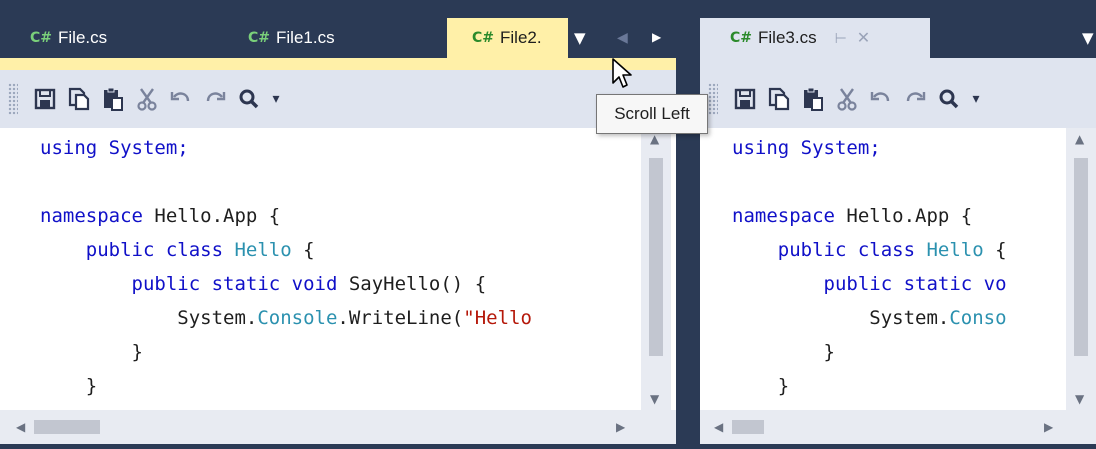 This screenshot has height=449, width=1096. What do you see at coordinates (883, 427) in the screenshot?
I see `horizontal-scrollbar-right: ◀ ▶` at bounding box center [883, 427].